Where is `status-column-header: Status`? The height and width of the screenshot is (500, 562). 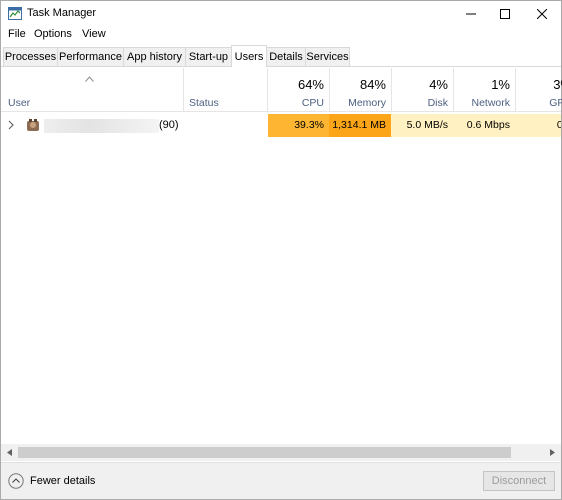
status-column-header: Status is located at coordinates (204, 103).